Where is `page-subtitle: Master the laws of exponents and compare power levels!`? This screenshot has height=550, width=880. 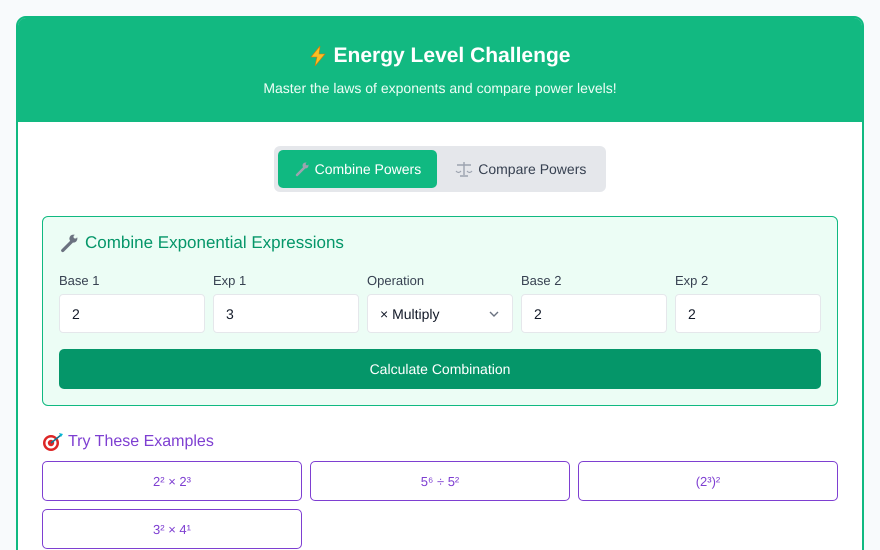
page-subtitle: Master the laws of exponents and compare power levels! is located at coordinates (440, 88).